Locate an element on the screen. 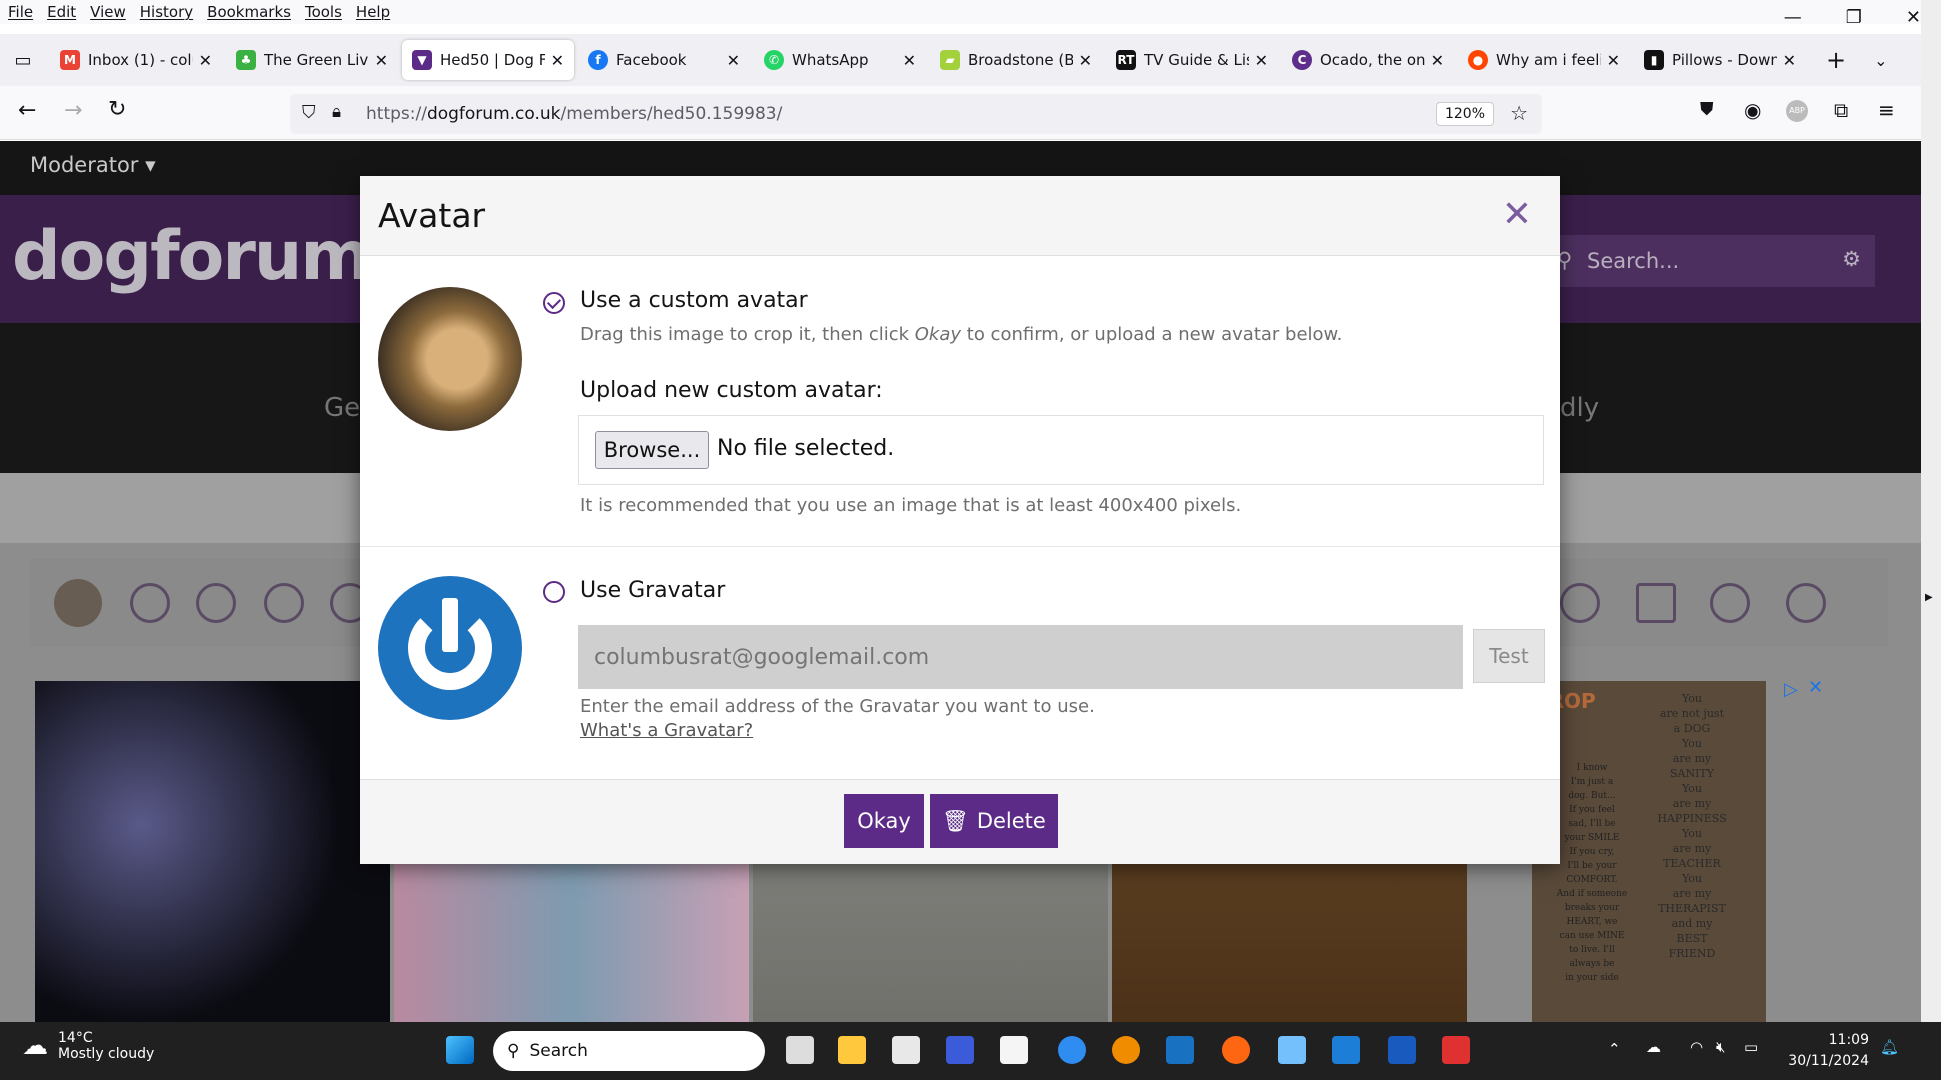 The height and width of the screenshot is (1080, 1941). forward-icon: → is located at coordinates (73, 110).